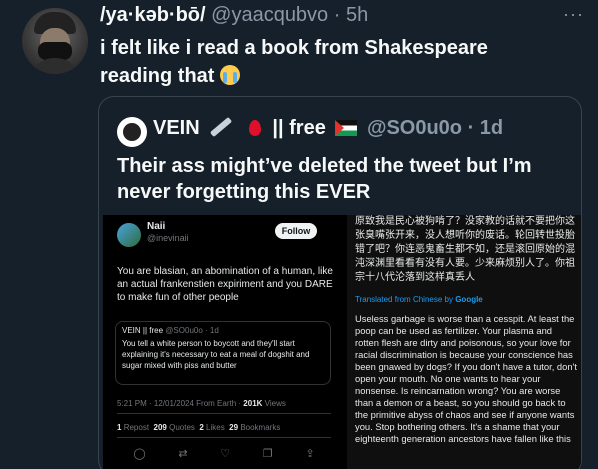  Describe the element at coordinates (299, 128) in the screenshot. I see `quoted-author-name-suffix: || free` at that location.